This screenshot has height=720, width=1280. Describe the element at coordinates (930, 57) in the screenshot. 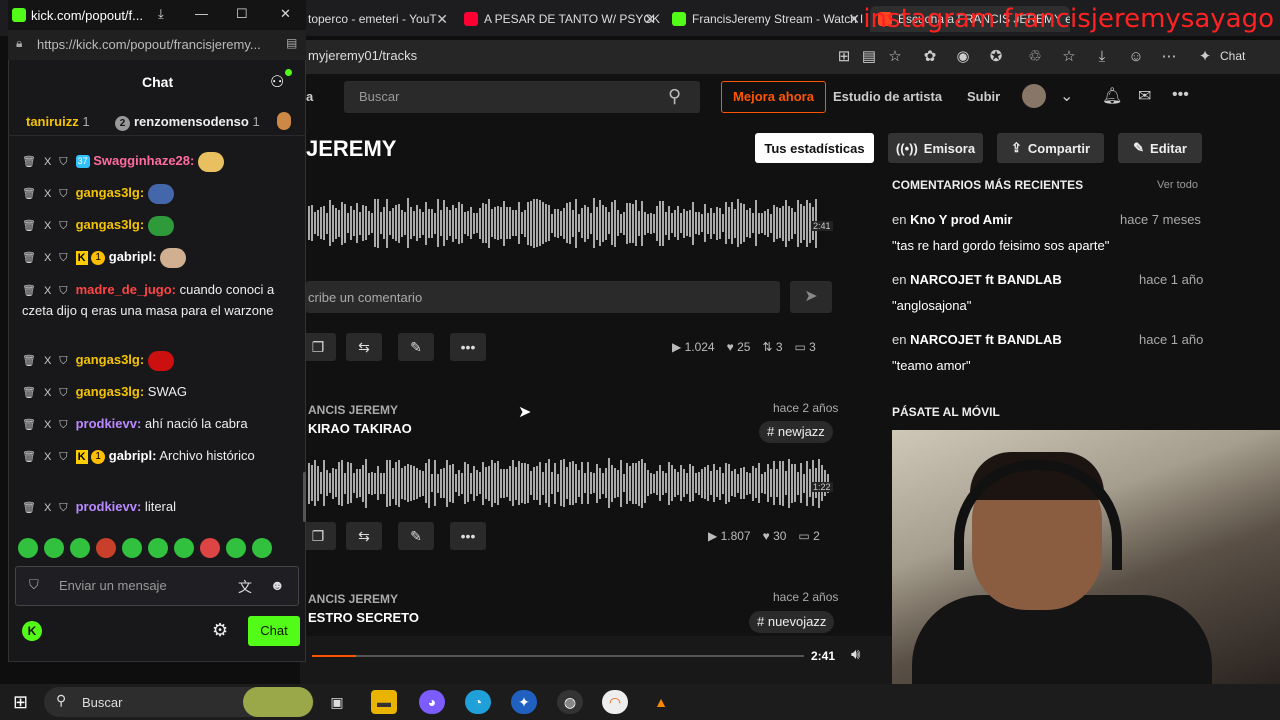

I see `extension-icon: ✿` at that location.